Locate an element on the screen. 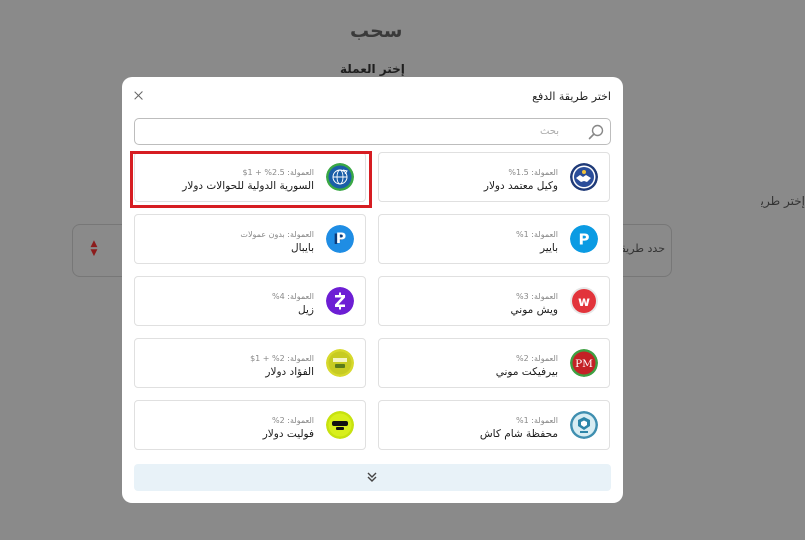  wish-money-icon: w is located at coordinates (584, 301).